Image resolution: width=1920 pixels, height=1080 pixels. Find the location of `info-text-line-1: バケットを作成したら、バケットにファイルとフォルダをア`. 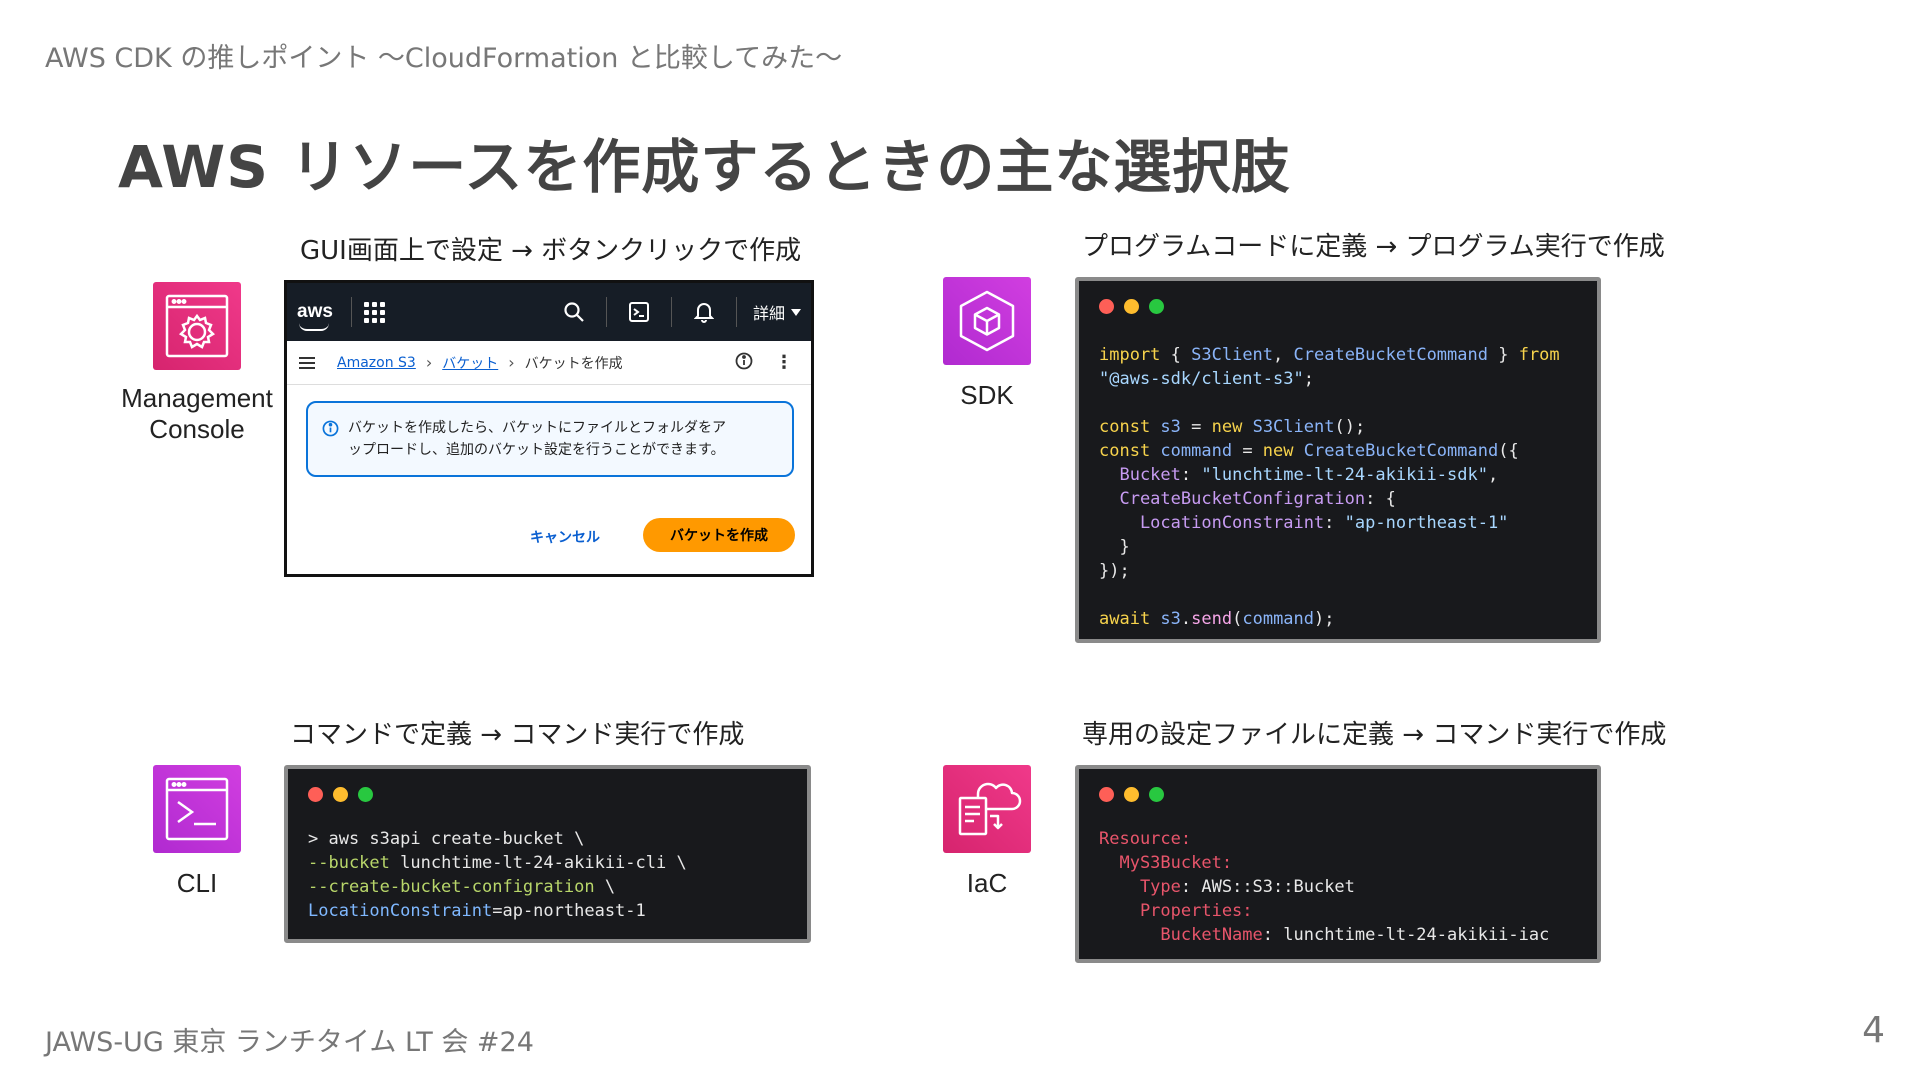

info-text-line-1: バケットを作成したら、バケットにファイルとフォルダをア is located at coordinates (537, 428).